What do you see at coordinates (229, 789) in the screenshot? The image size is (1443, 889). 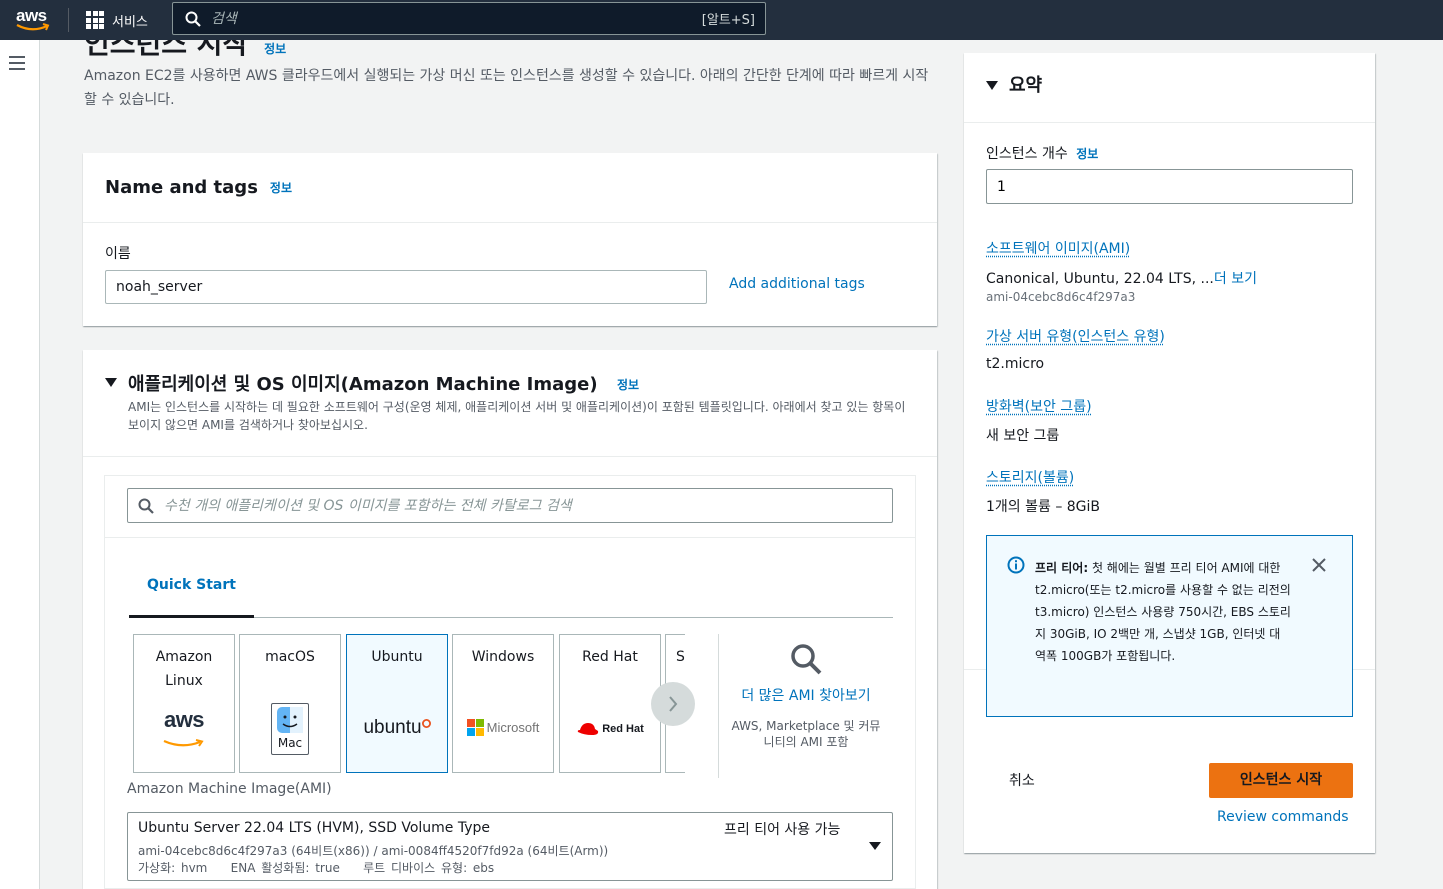 I see `ami-select-label: Amazon Machine Image(AMI)` at bounding box center [229, 789].